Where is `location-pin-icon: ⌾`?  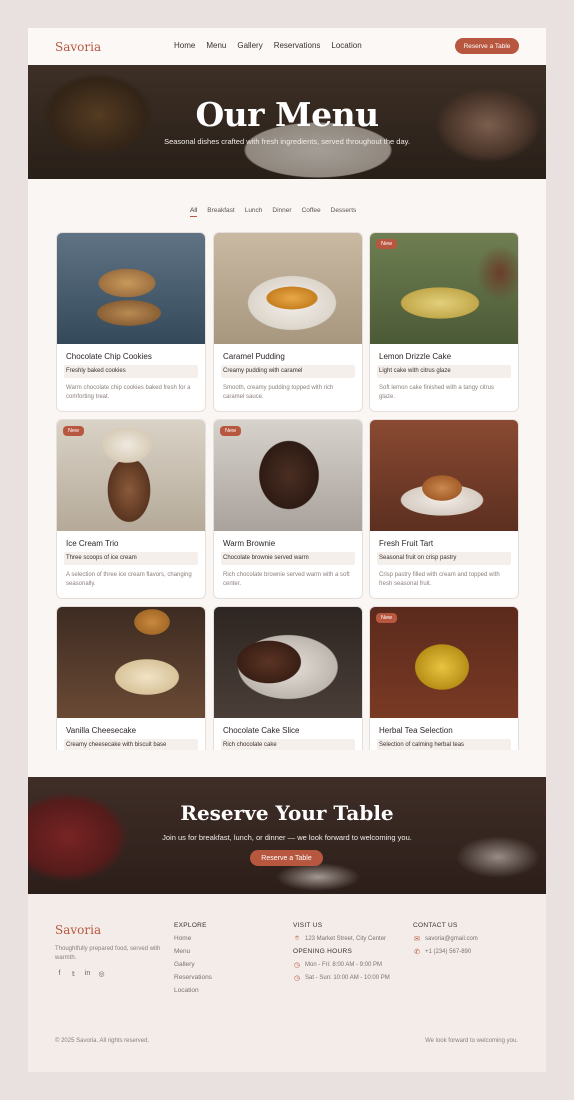 location-pin-icon: ⌾ is located at coordinates (297, 938).